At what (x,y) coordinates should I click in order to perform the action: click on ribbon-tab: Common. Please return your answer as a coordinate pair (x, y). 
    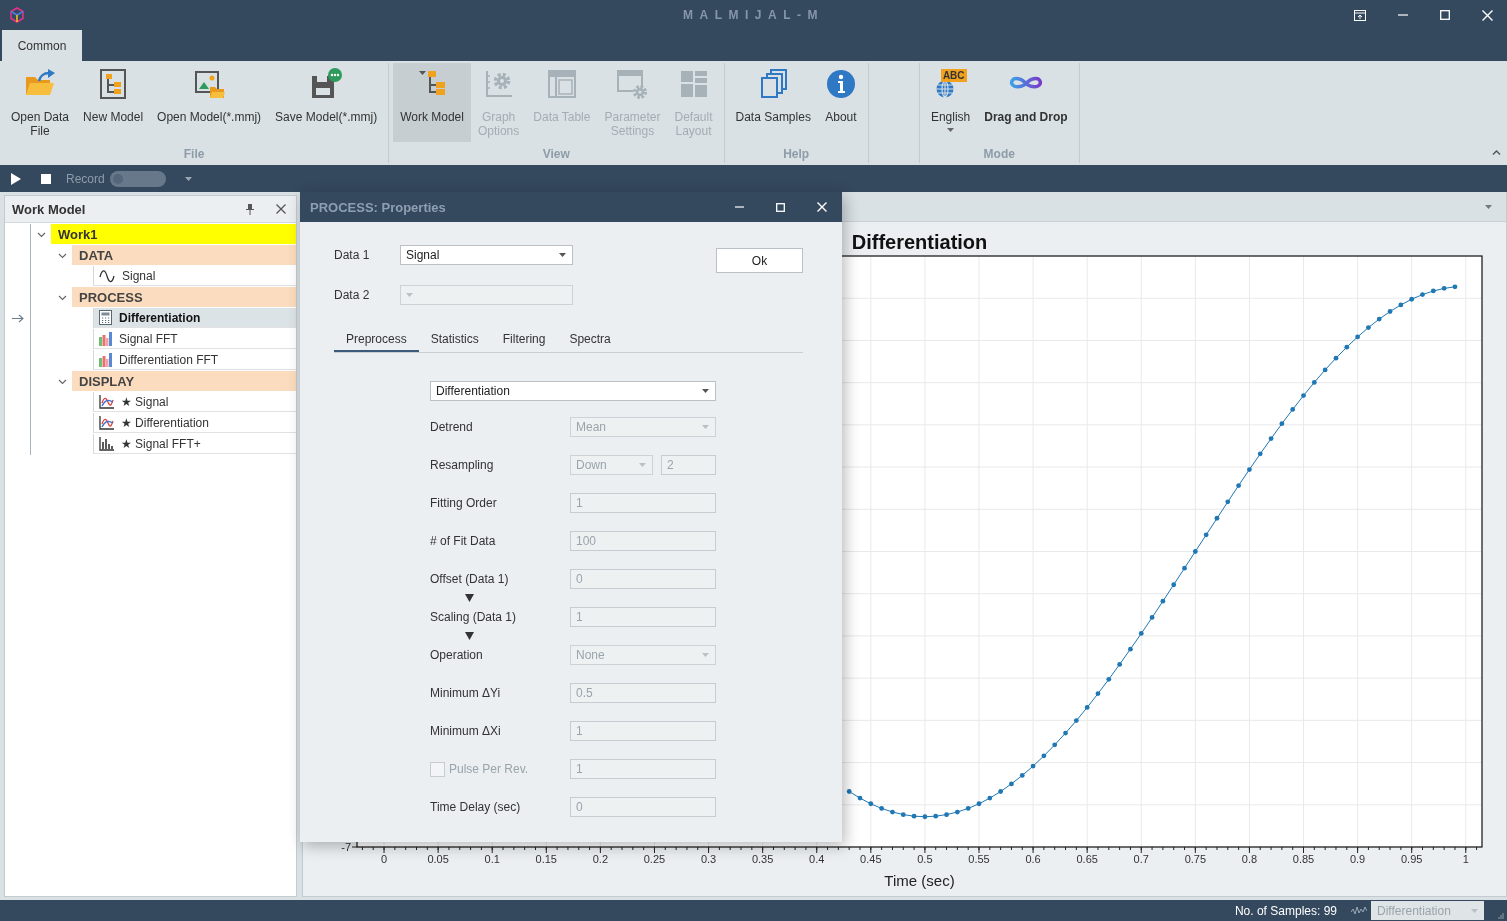
    Looking at the image, I should click on (42, 45).